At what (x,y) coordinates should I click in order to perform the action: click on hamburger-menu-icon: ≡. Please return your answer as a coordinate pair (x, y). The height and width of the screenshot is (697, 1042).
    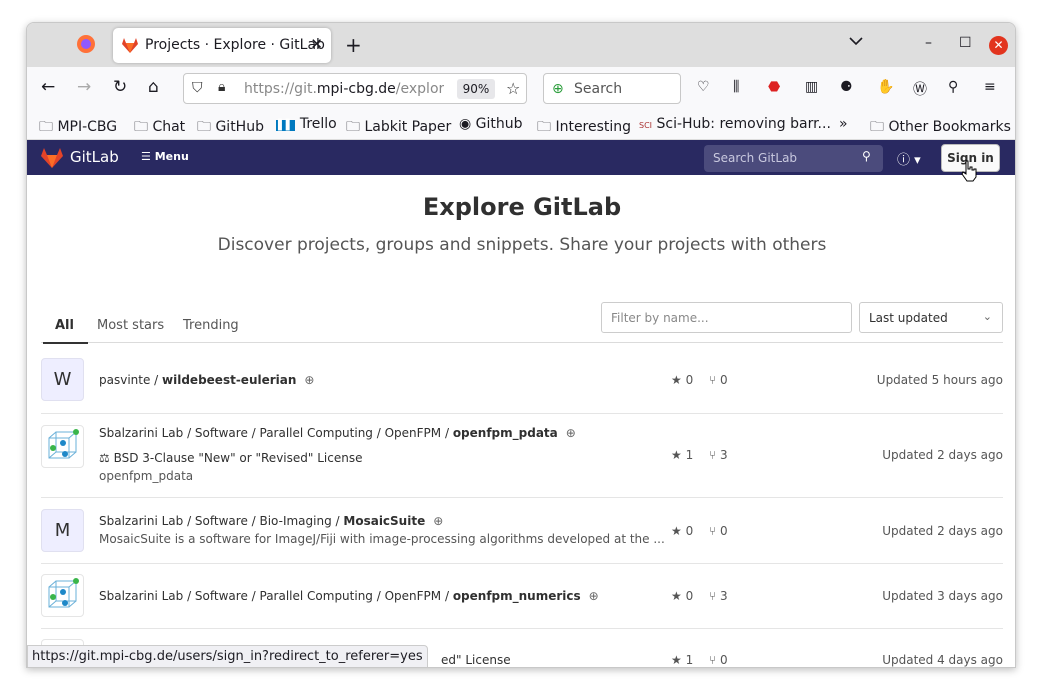
    Looking at the image, I should click on (990, 87).